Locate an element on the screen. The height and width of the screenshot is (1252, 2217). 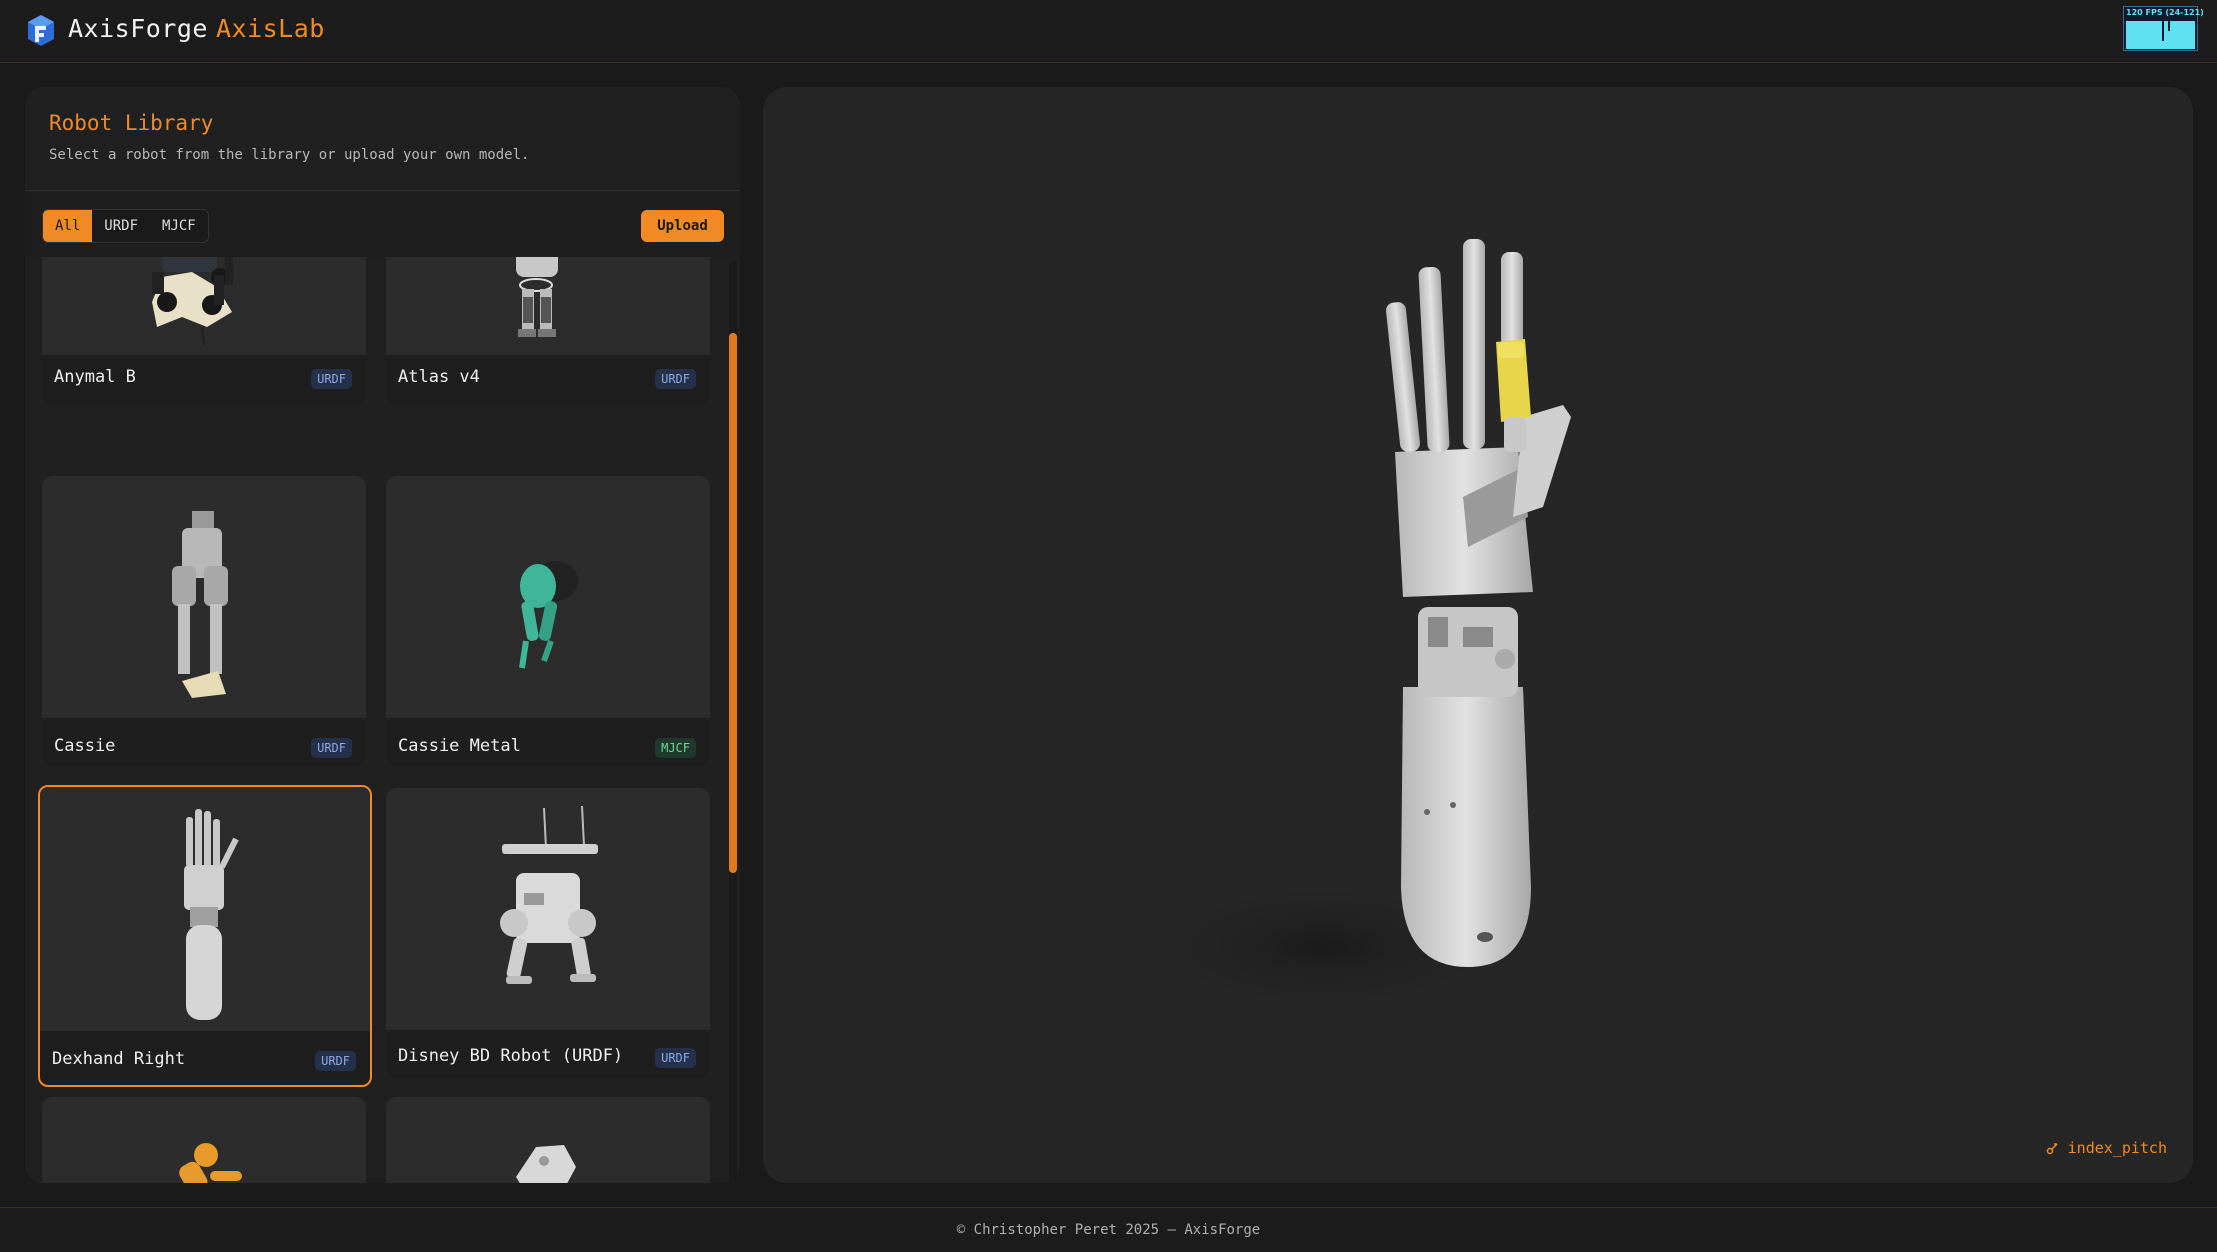
app-brand: AxisForge AxisLab is located at coordinates (196, 28).